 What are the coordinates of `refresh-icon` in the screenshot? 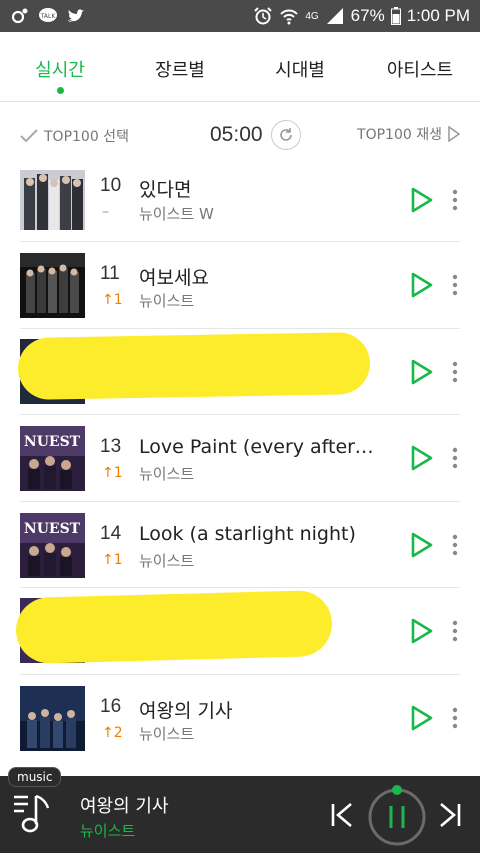 It's located at (285, 134).